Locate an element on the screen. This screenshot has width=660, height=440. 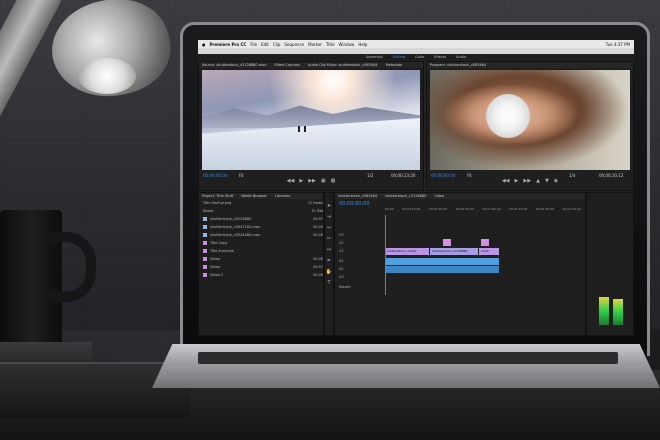
list-item: Video 30.00 is located at coordinates (261, 259).